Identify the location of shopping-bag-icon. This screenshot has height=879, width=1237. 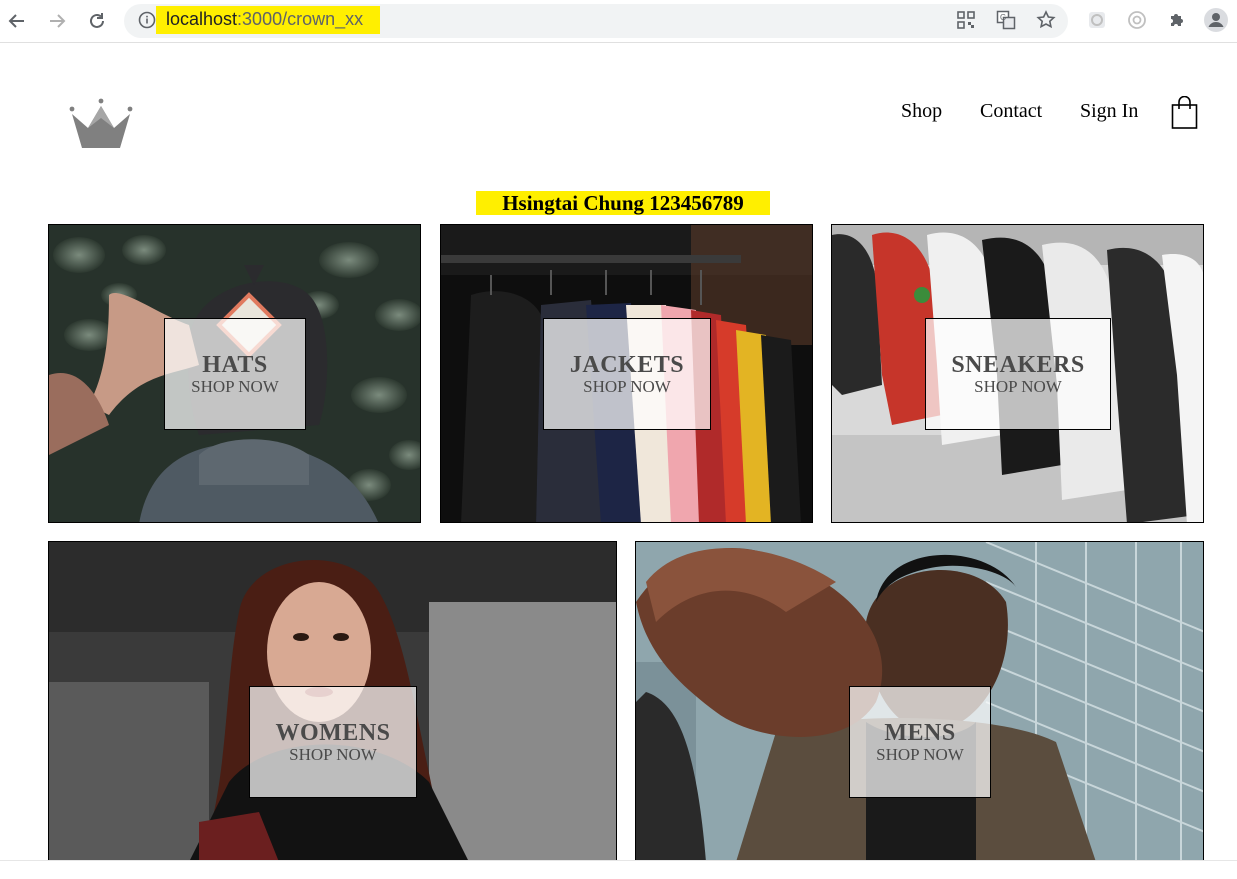
(1185, 112).